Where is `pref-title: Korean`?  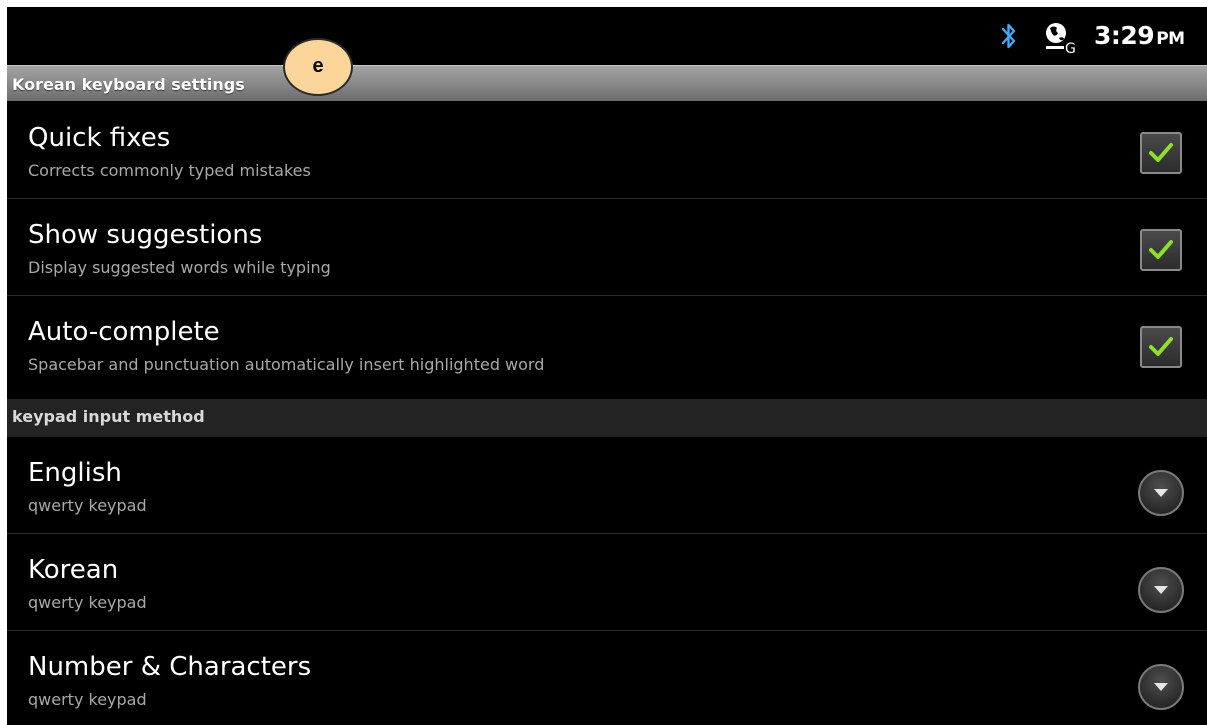 pref-title: Korean is located at coordinates (73, 570).